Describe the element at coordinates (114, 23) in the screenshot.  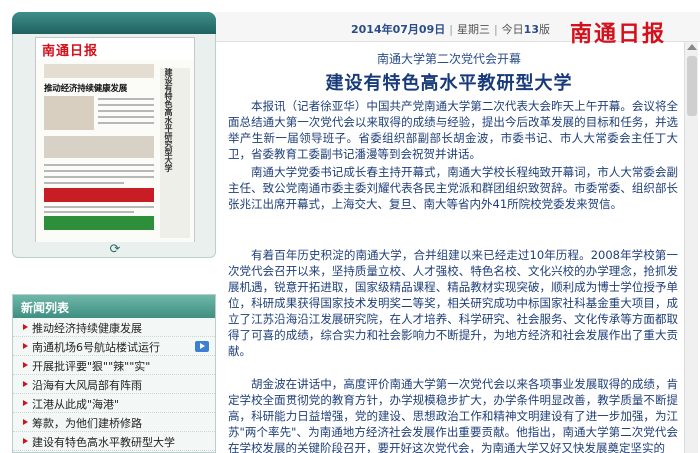
I see `paper-panel-header` at that location.